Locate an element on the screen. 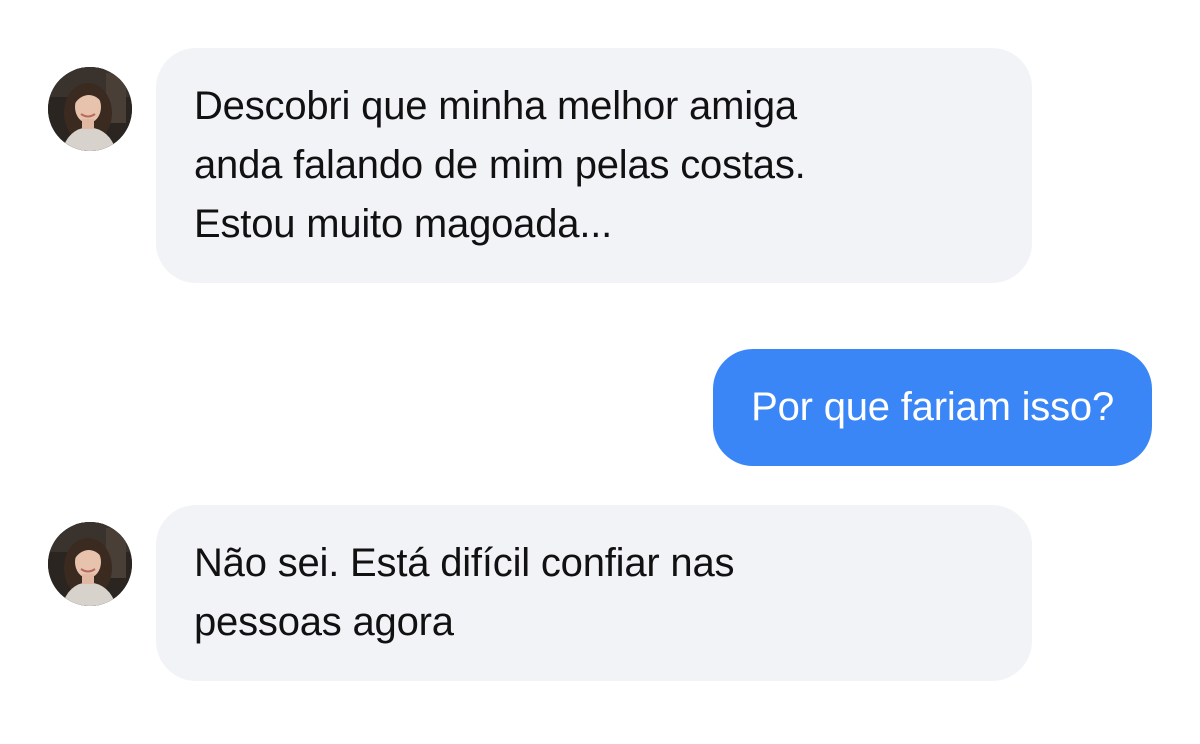  message-text-line: Não sei. Está difícil confiar nas is located at coordinates (464, 563).